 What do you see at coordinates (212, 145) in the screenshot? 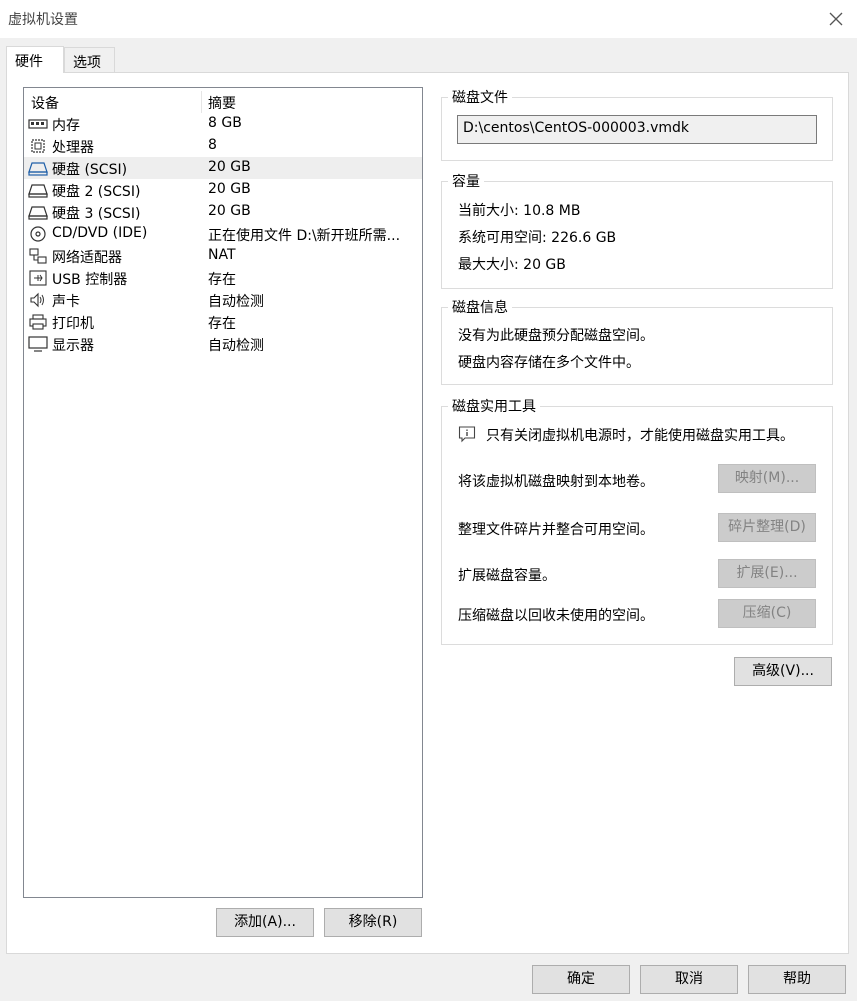
I see `device-summary: 8` at bounding box center [212, 145].